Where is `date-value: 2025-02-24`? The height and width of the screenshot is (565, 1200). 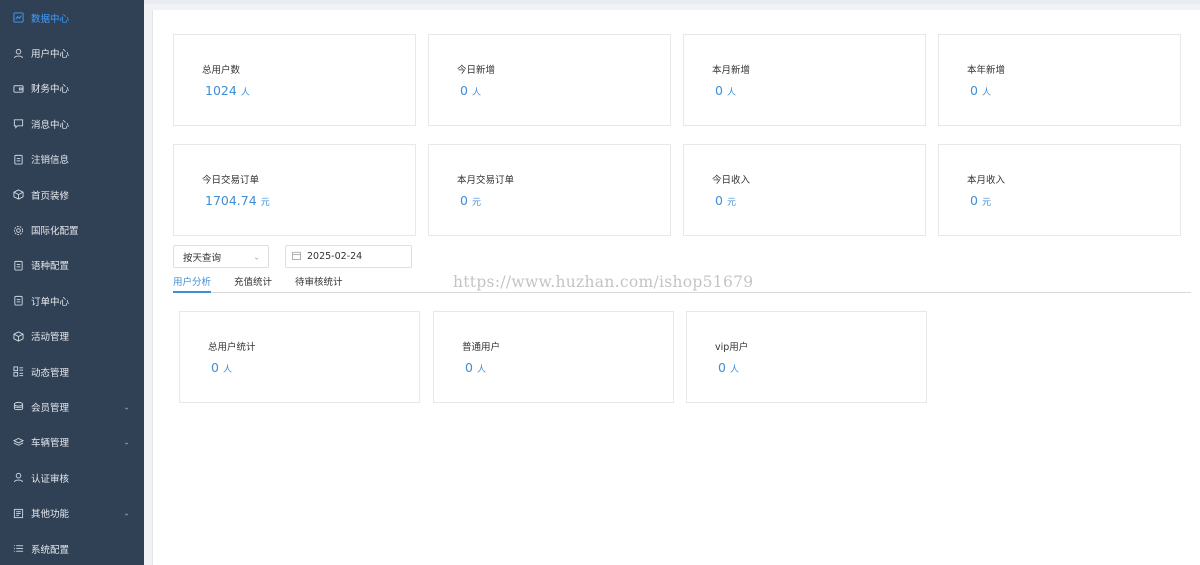
date-value: 2025-02-24 is located at coordinates (335, 256).